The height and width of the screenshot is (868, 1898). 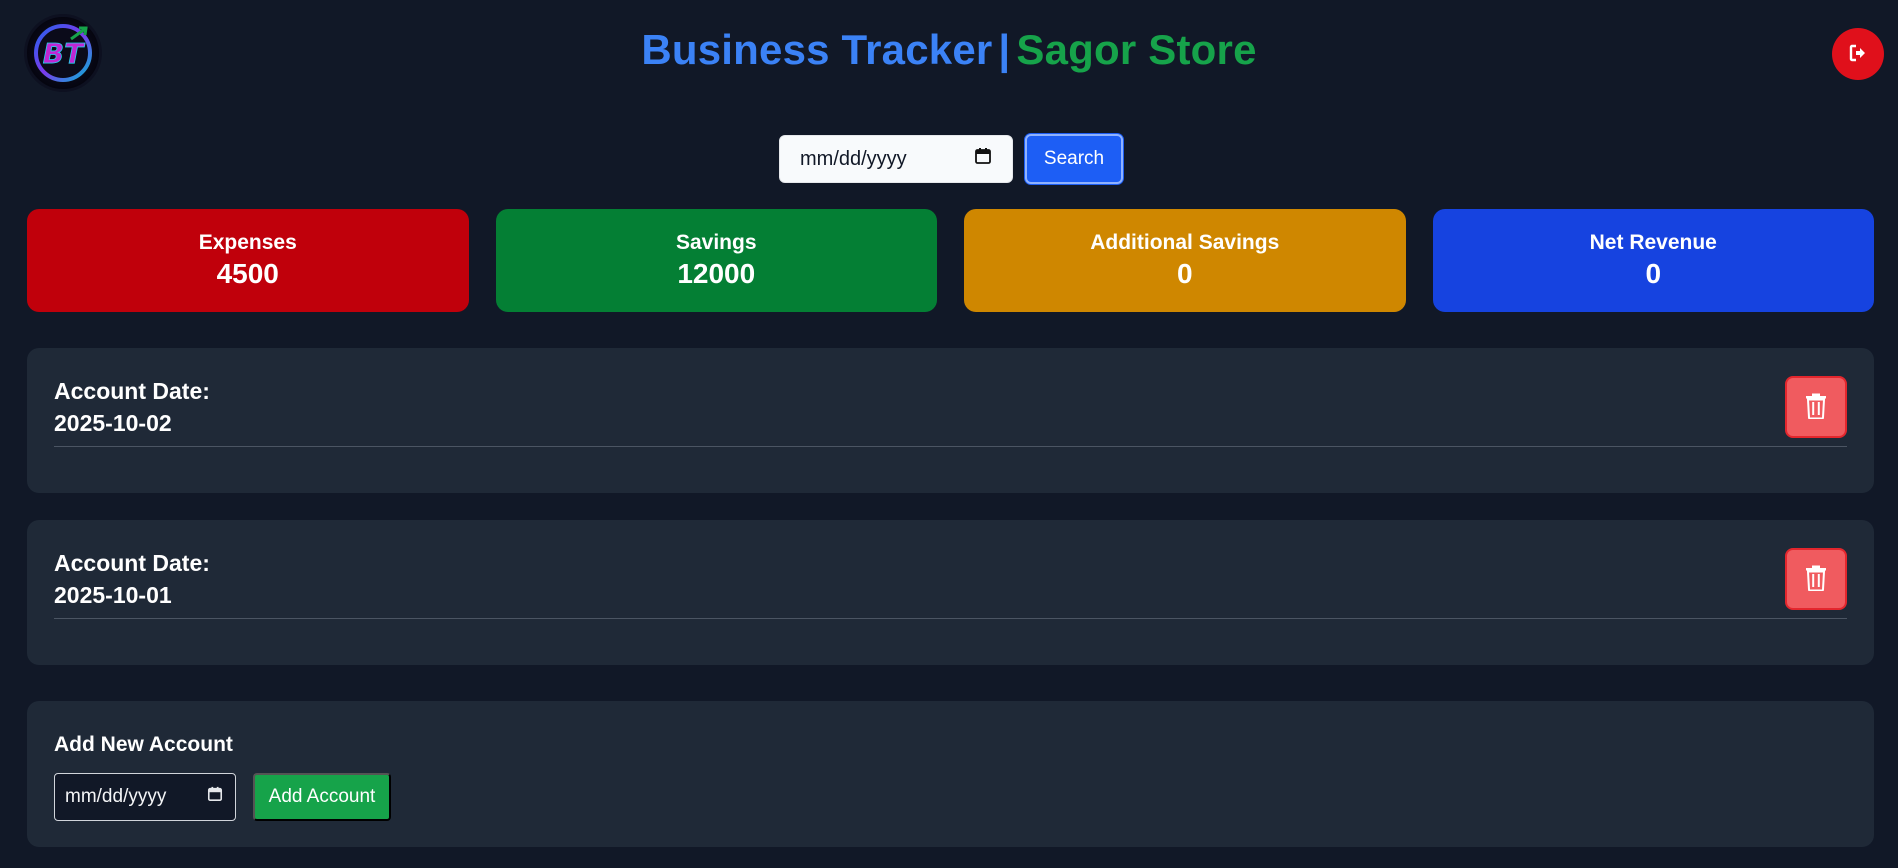 I want to click on account-date-value: 2025-10-01, so click(x=113, y=595).